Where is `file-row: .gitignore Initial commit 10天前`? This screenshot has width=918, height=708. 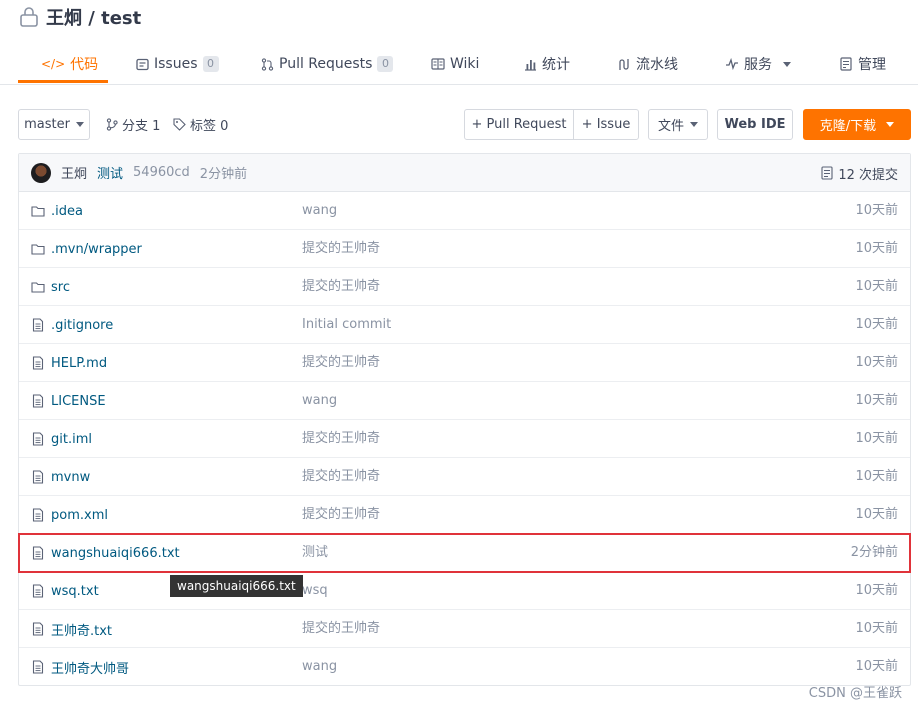
file-row: .gitignore Initial commit 10天前 is located at coordinates (464, 325).